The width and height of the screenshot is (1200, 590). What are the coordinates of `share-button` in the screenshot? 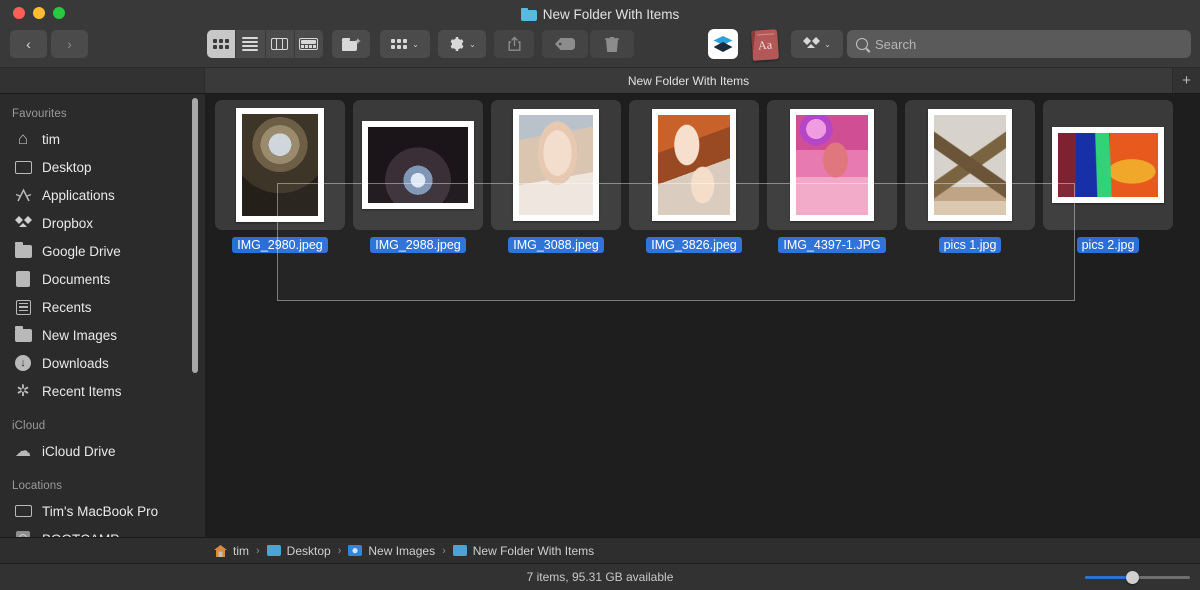 It's located at (514, 44).